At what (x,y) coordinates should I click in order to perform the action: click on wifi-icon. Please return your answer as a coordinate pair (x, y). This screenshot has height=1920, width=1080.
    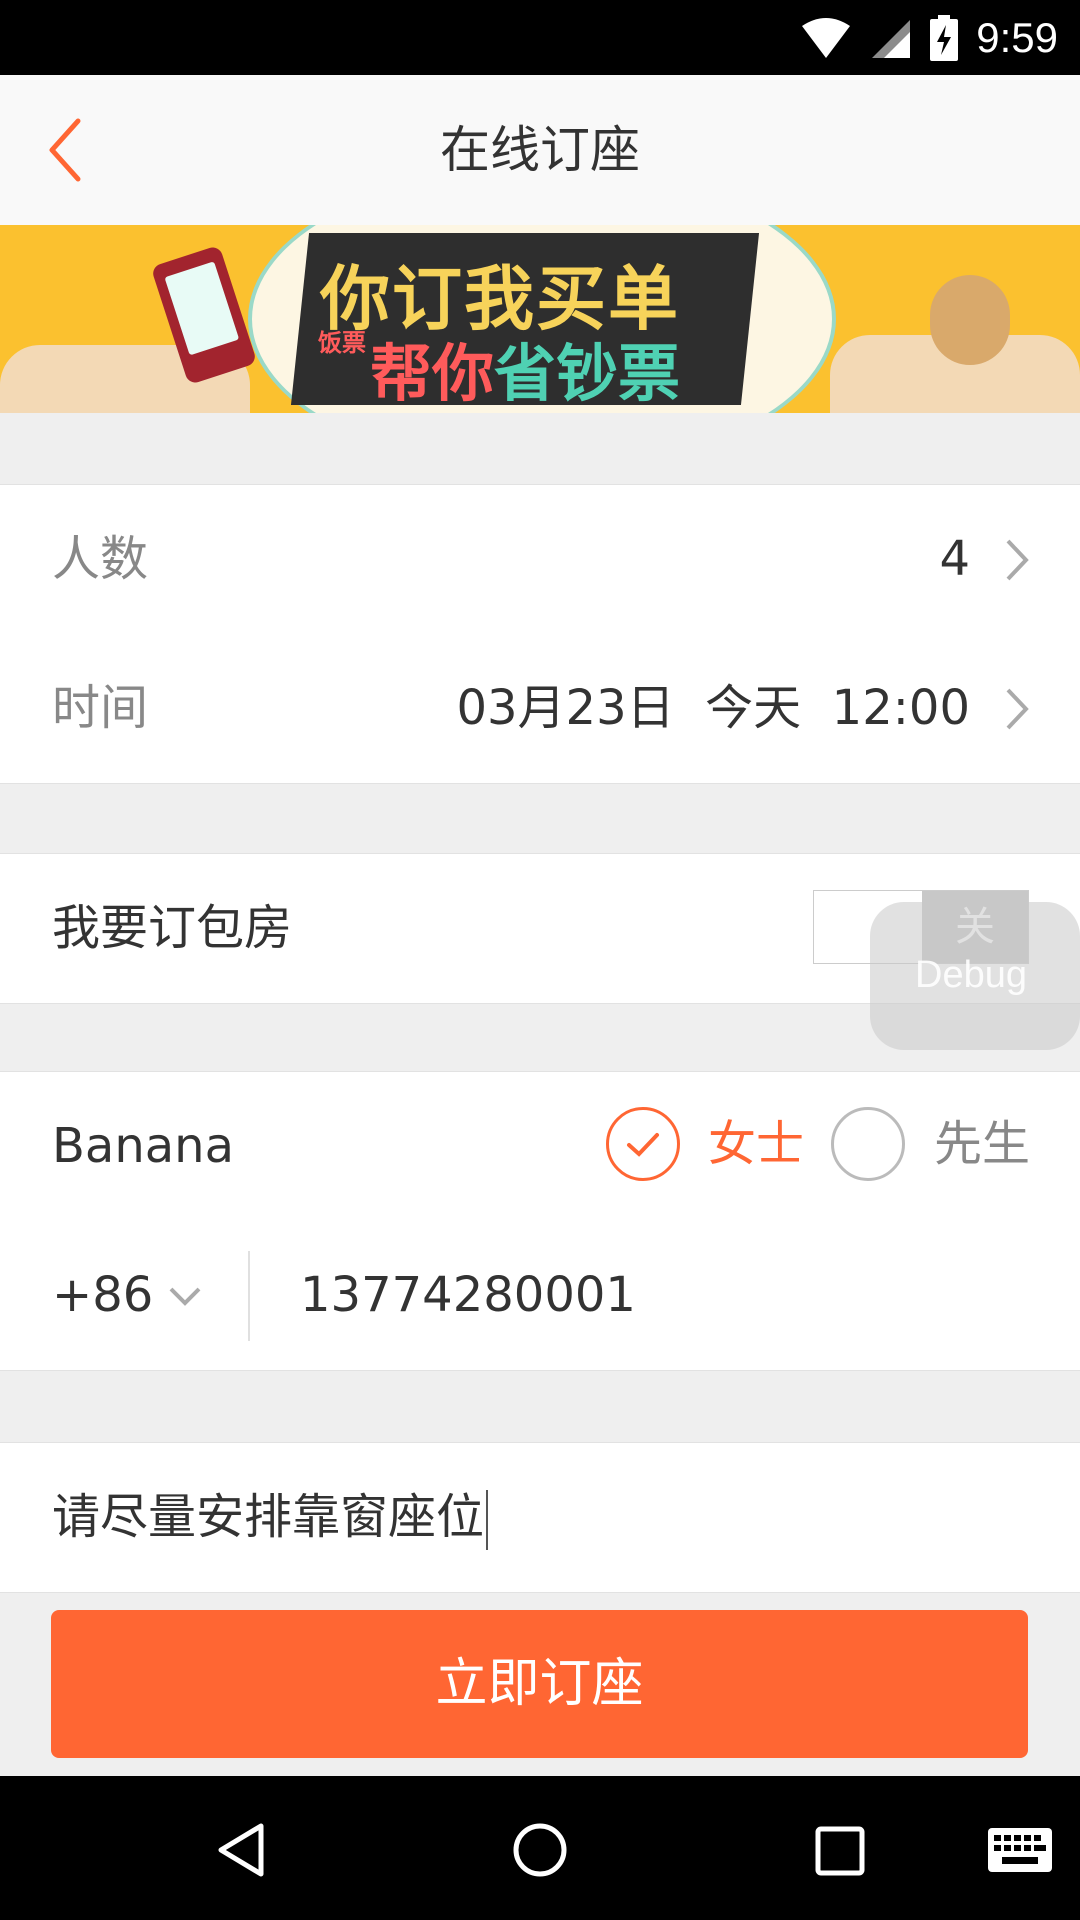
    Looking at the image, I should click on (826, 37).